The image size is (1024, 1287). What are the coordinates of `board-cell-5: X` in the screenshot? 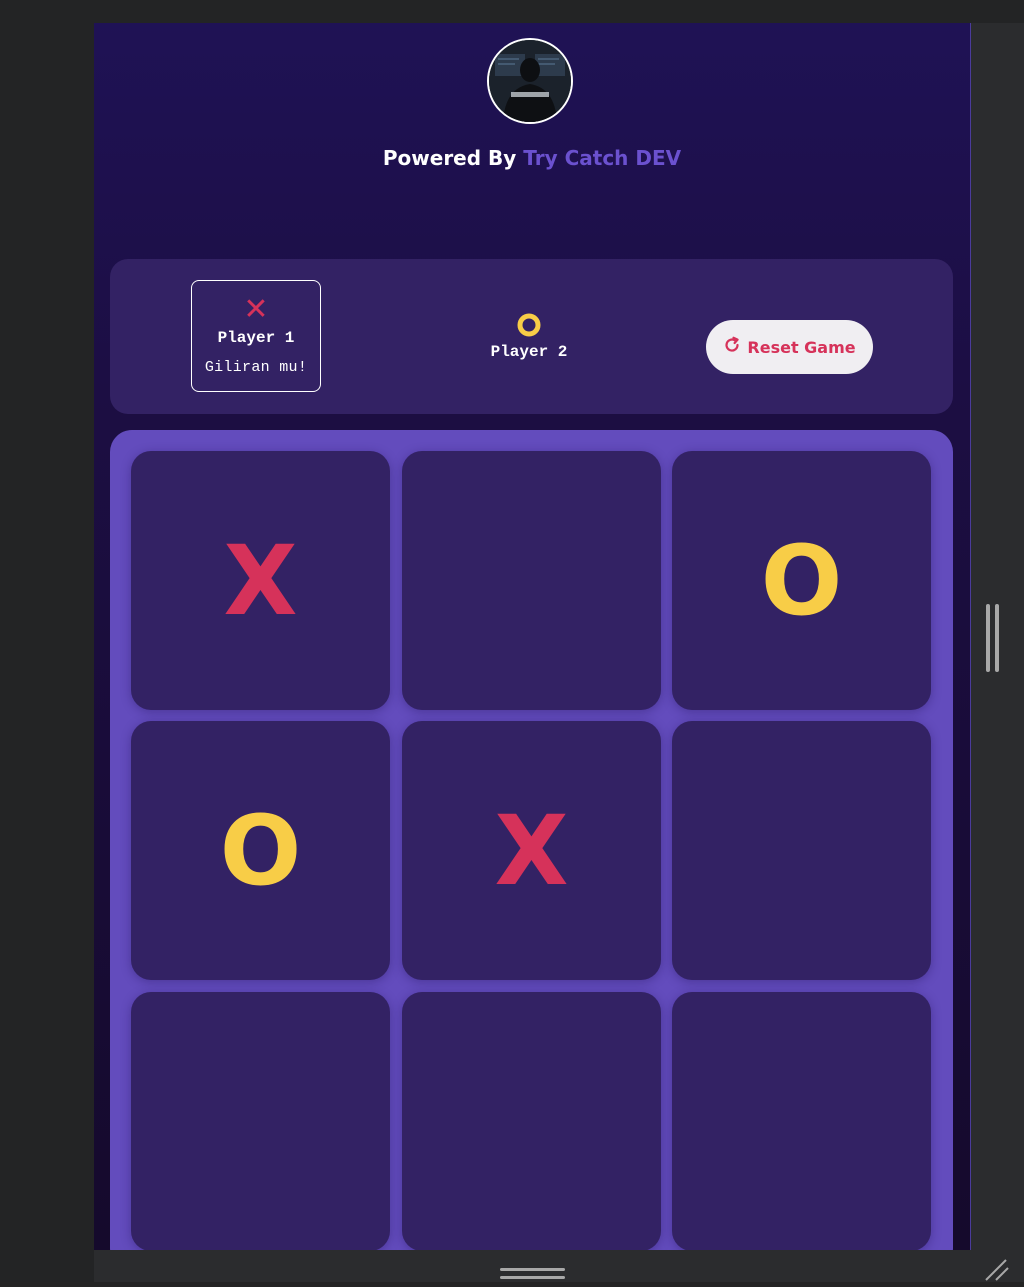 It's located at (531, 850).